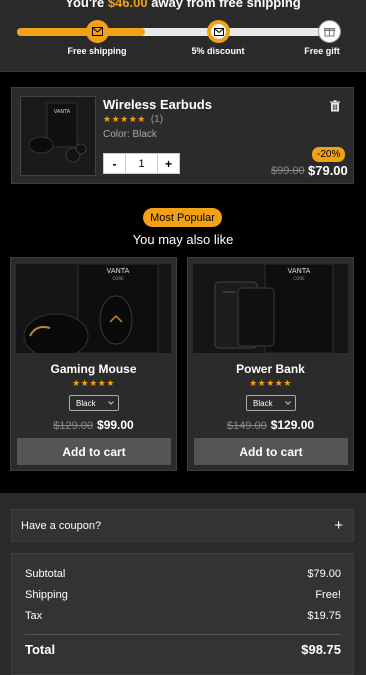 This screenshot has height=675, width=366. Describe the element at coordinates (61, 525) in the screenshot. I see `coupon-label: Have a coupon?` at that location.